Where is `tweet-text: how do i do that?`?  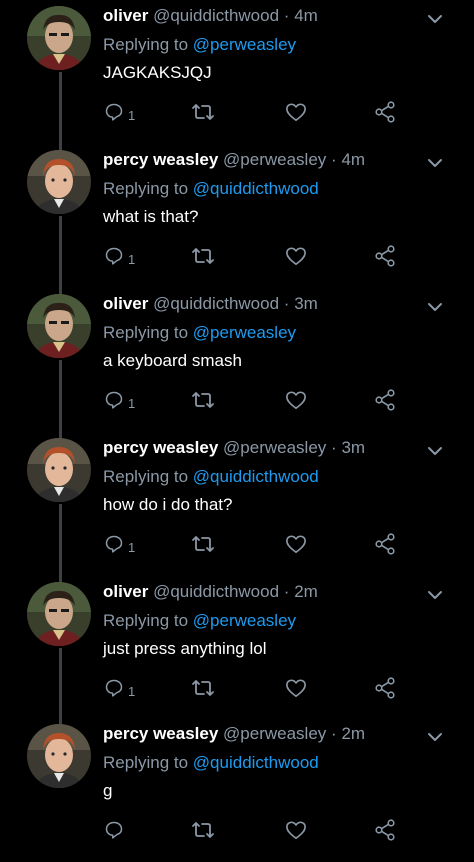 tweet-text: how do i do that? is located at coordinates (168, 504).